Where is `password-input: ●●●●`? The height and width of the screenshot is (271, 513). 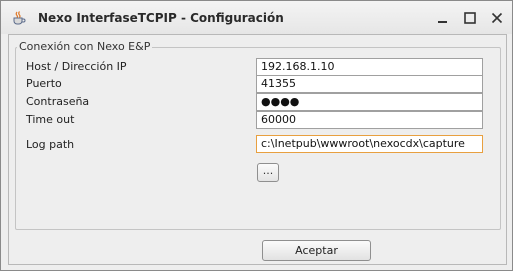
password-input: ●●●● is located at coordinates (369, 102).